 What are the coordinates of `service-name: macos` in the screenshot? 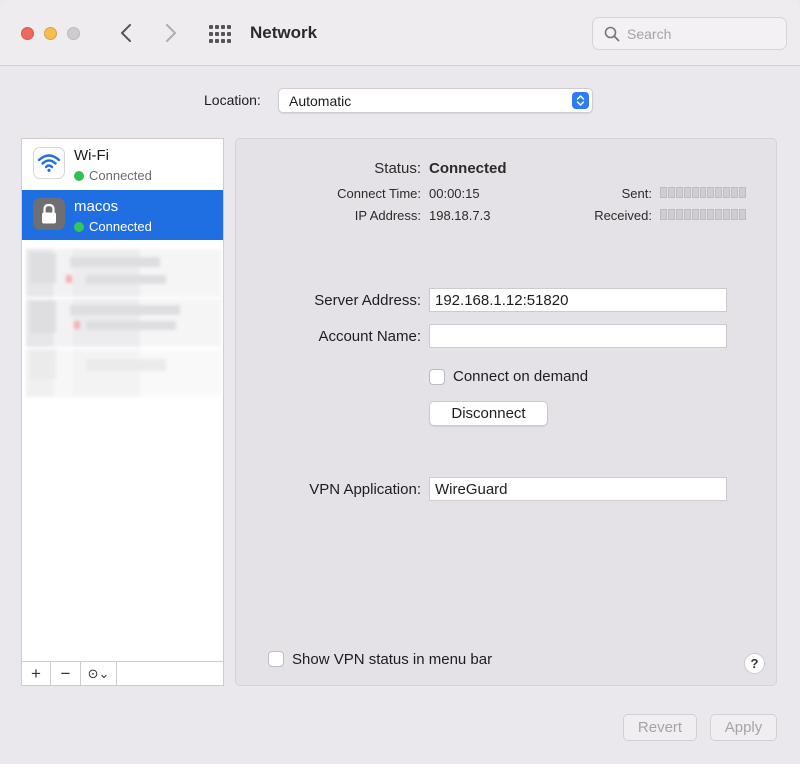 It's located at (96, 206).